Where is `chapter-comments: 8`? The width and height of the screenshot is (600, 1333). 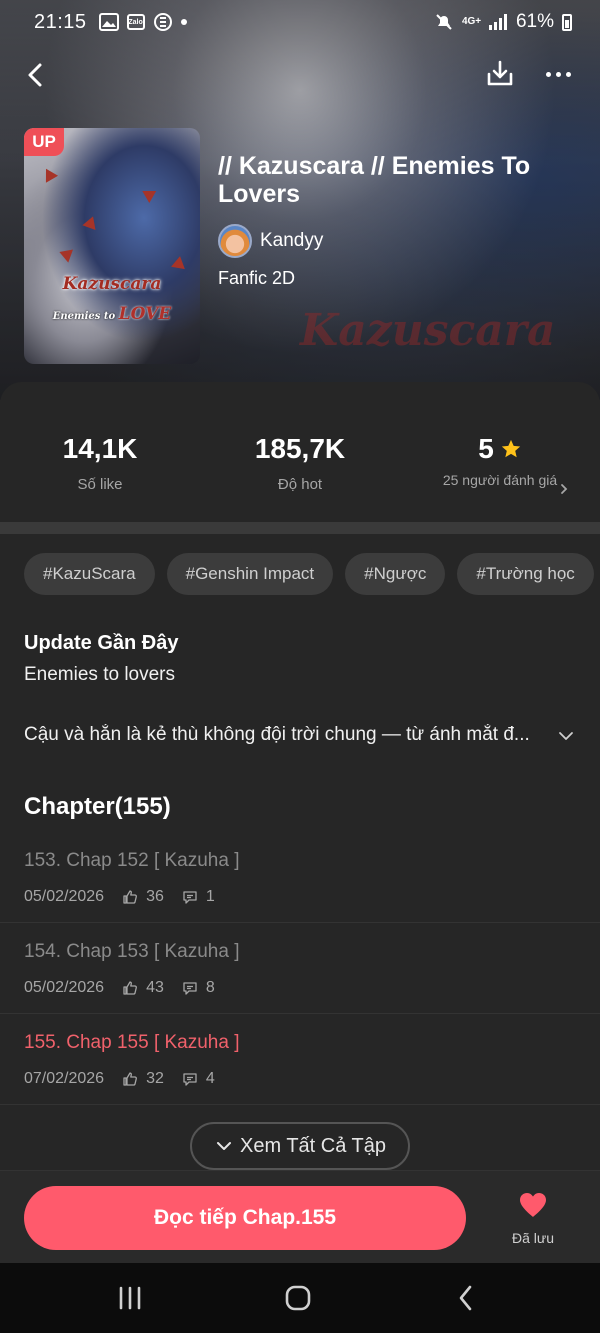
chapter-comments: 8 is located at coordinates (210, 987).